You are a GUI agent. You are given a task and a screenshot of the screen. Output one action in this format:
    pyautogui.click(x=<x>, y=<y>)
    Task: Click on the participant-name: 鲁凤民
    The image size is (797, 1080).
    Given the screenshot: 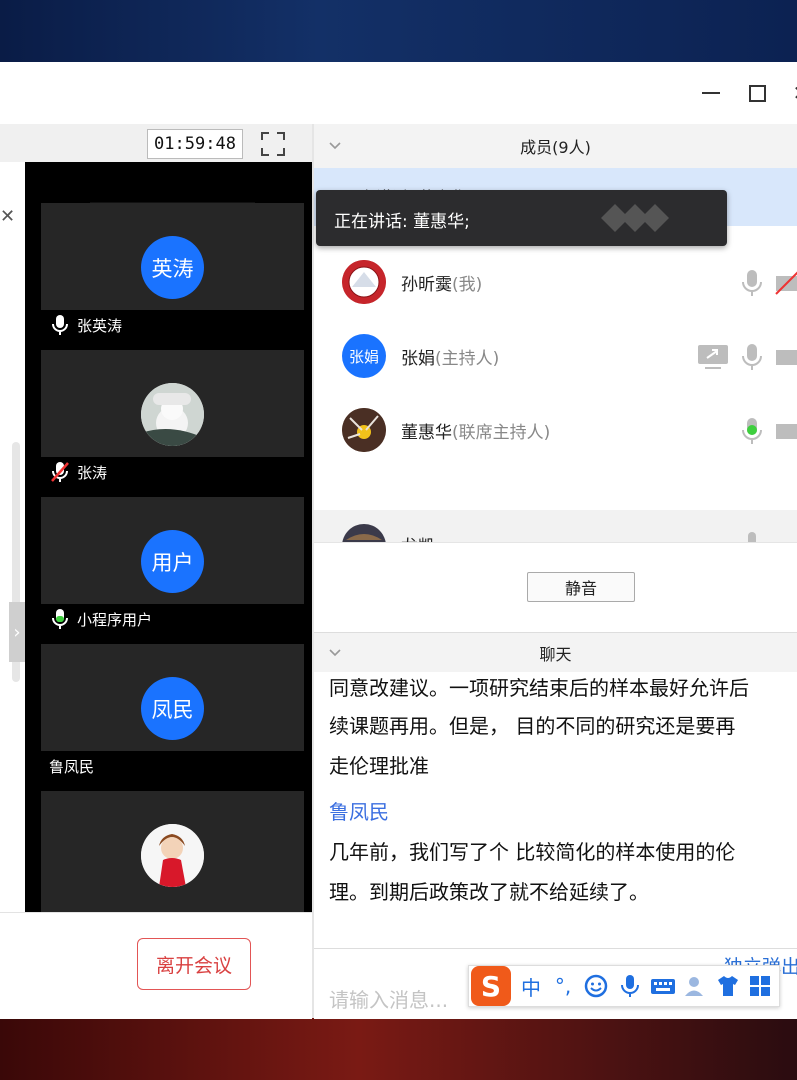 What is the action you would take?
    pyautogui.click(x=72, y=766)
    